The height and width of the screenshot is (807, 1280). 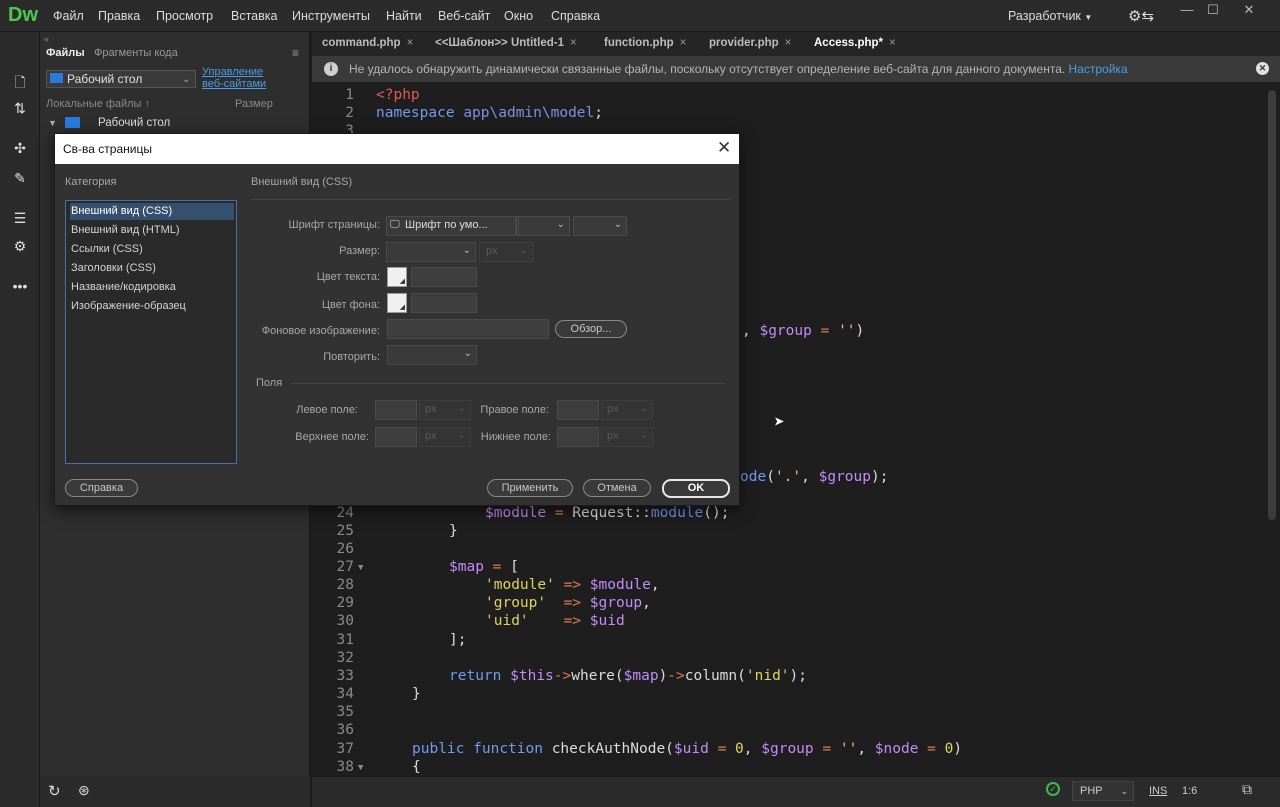 I want to click on divider, so click(x=491, y=199).